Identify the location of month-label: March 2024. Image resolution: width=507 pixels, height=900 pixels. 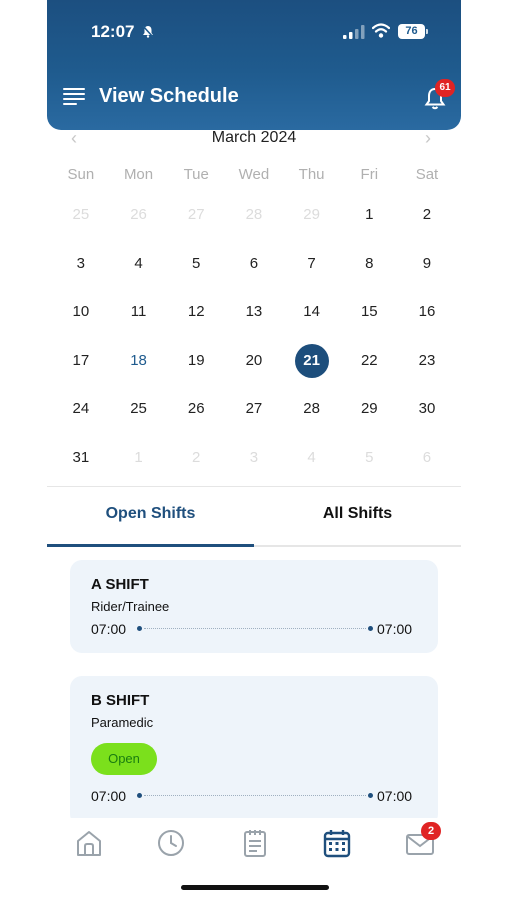
(254, 137).